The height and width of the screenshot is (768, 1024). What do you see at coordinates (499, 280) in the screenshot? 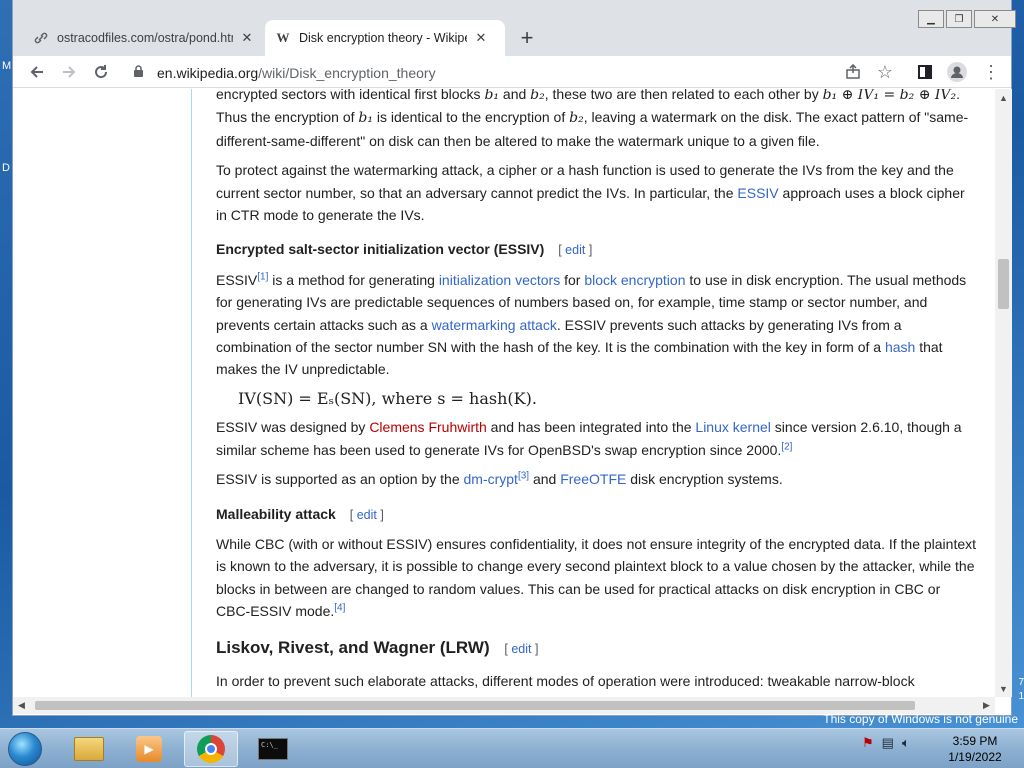
I see `link-initialization-vectors: initialization vectors` at bounding box center [499, 280].